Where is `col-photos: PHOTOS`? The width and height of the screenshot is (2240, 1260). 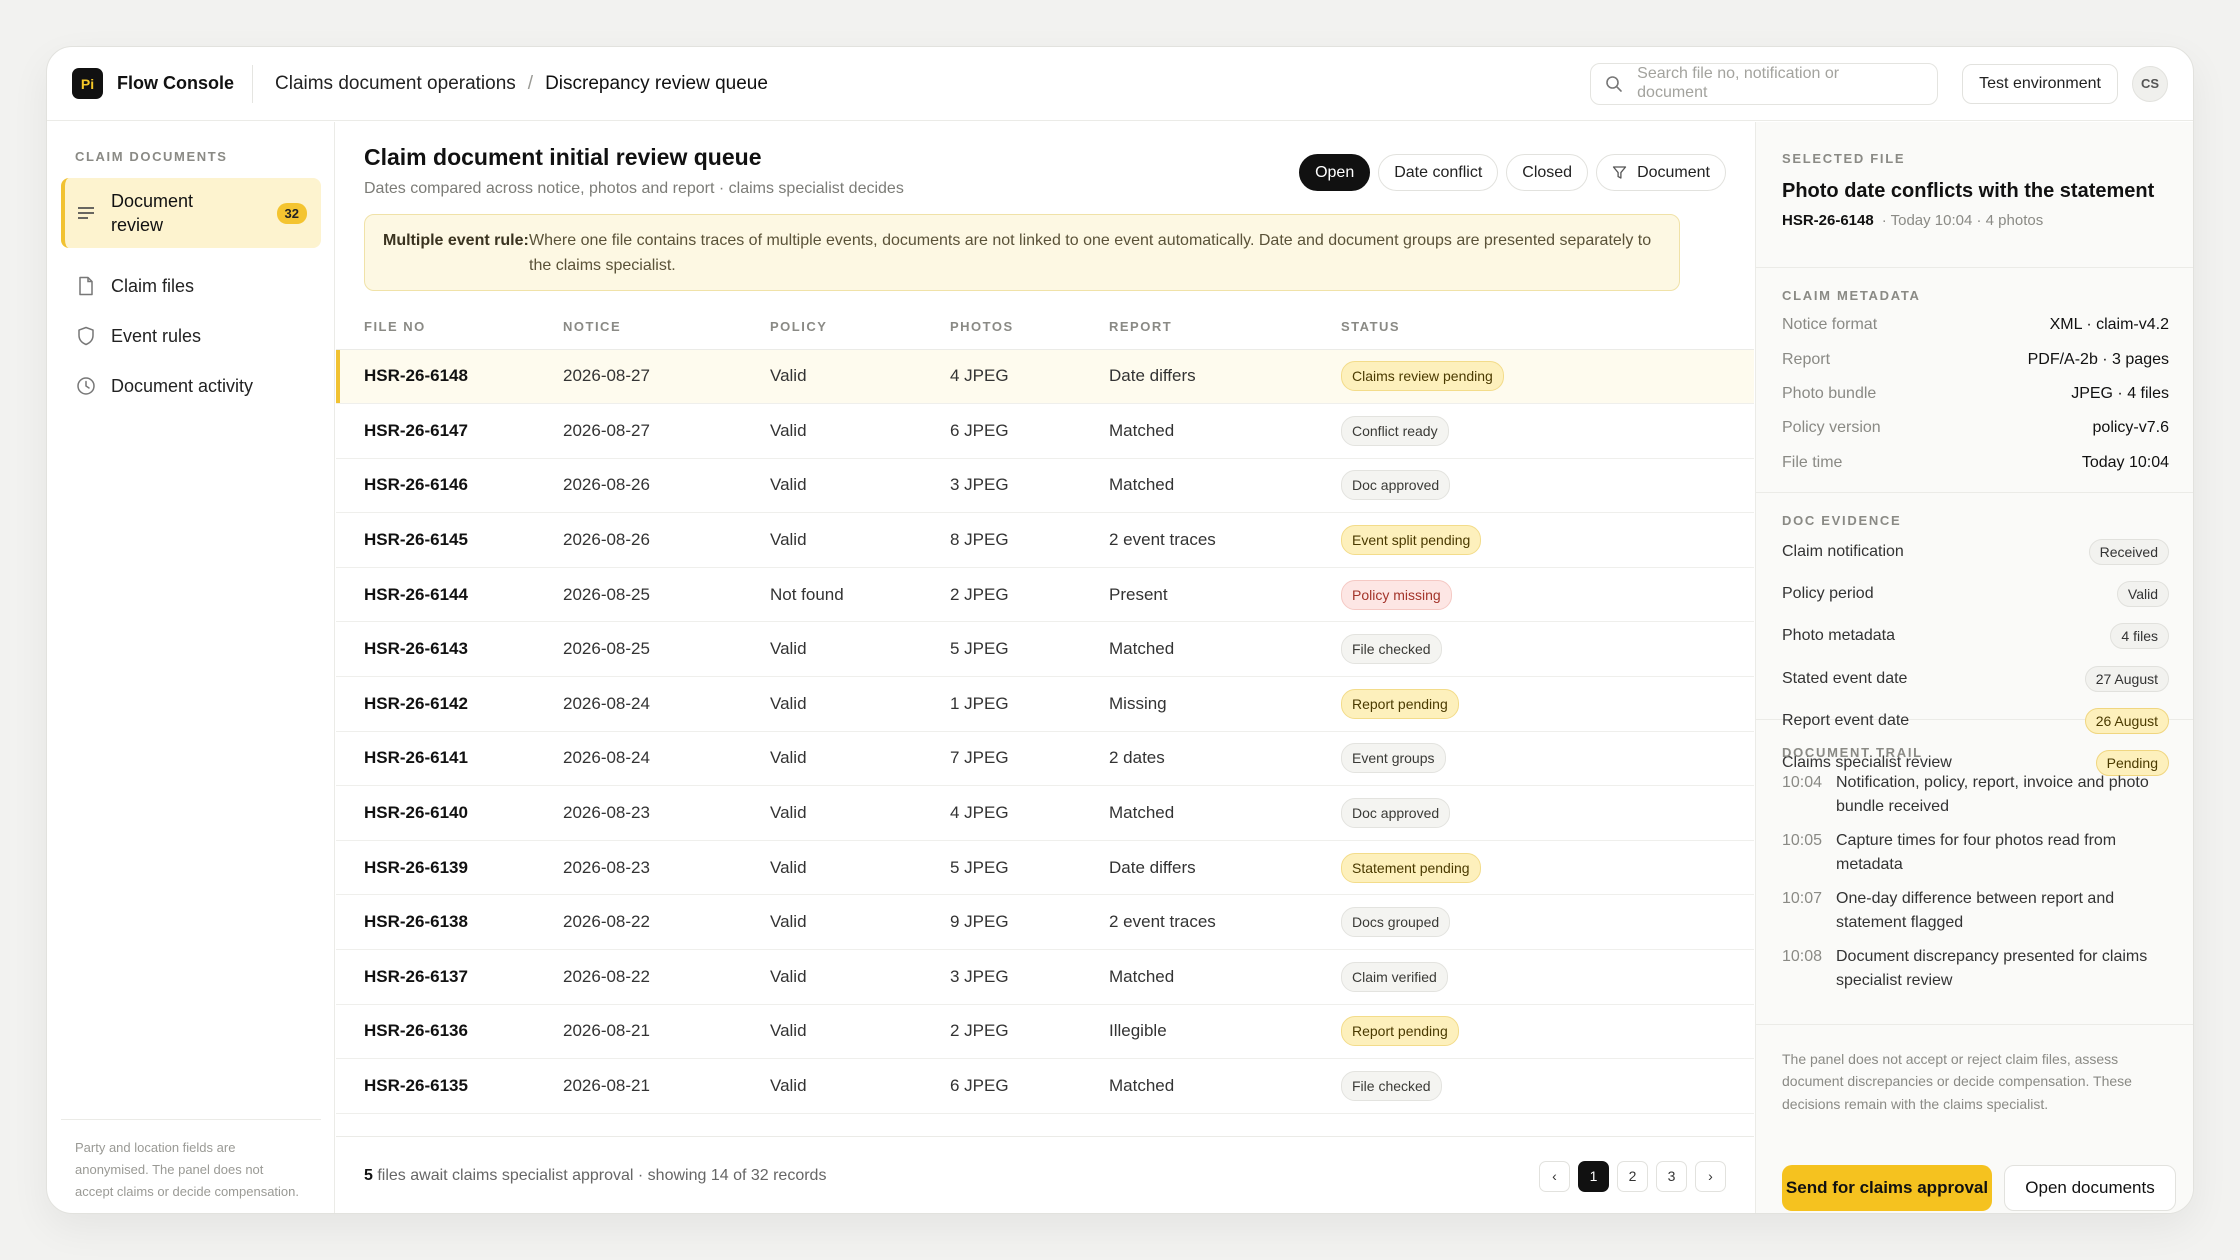
col-photos: PHOTOS is located at coordinates (1029, 327).